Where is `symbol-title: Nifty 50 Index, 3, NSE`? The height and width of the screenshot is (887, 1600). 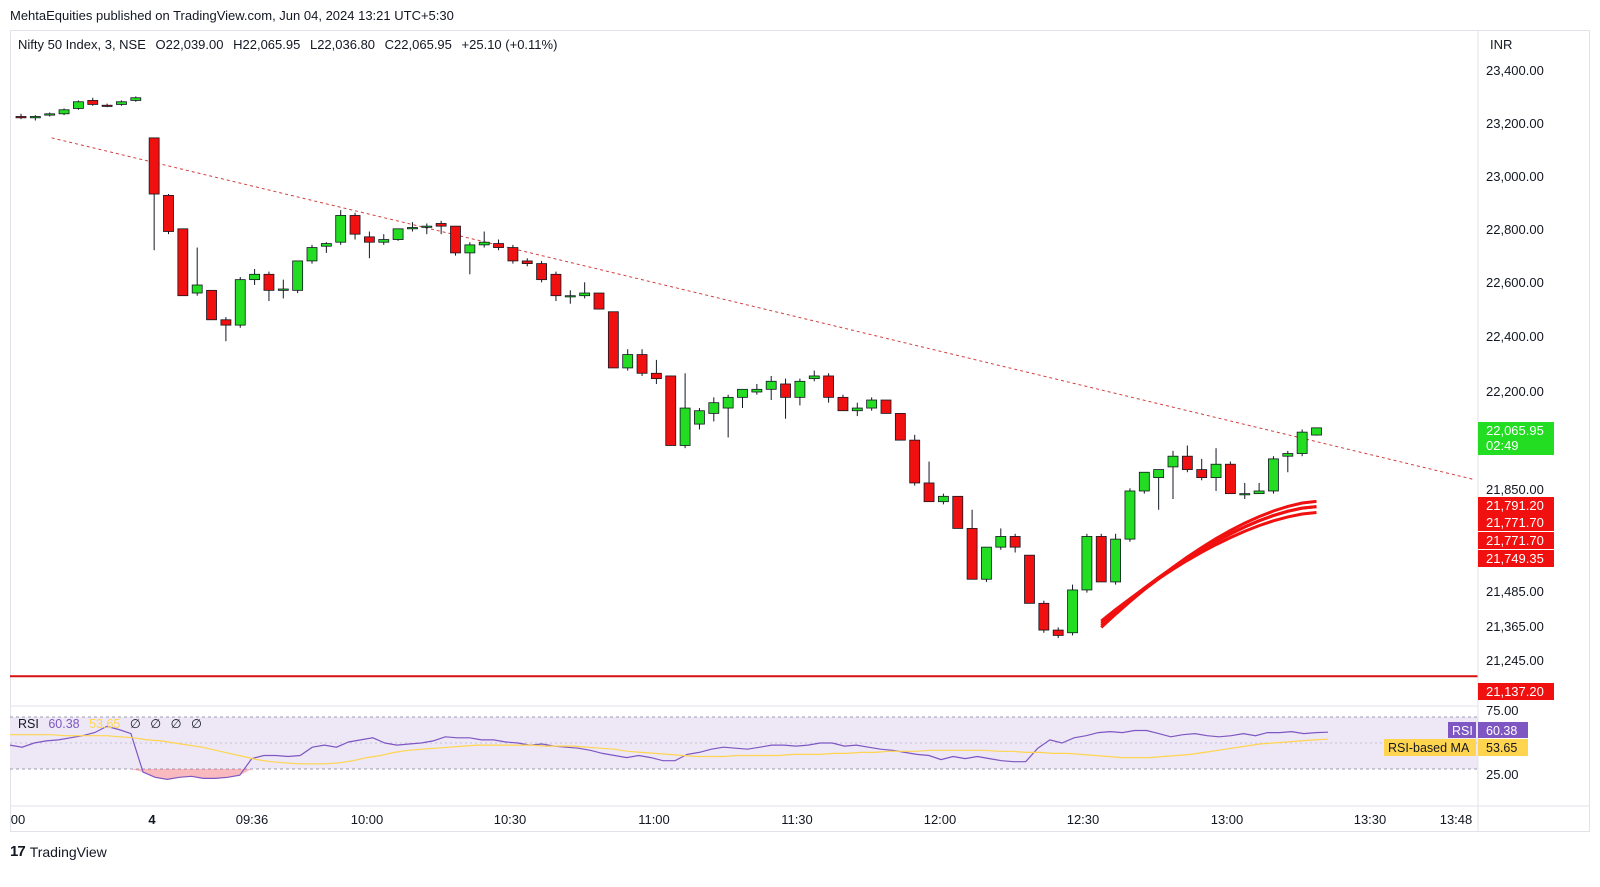 symbol-title: Nifty 50 Index, 3, NSE is located at coordinates (82, 44).